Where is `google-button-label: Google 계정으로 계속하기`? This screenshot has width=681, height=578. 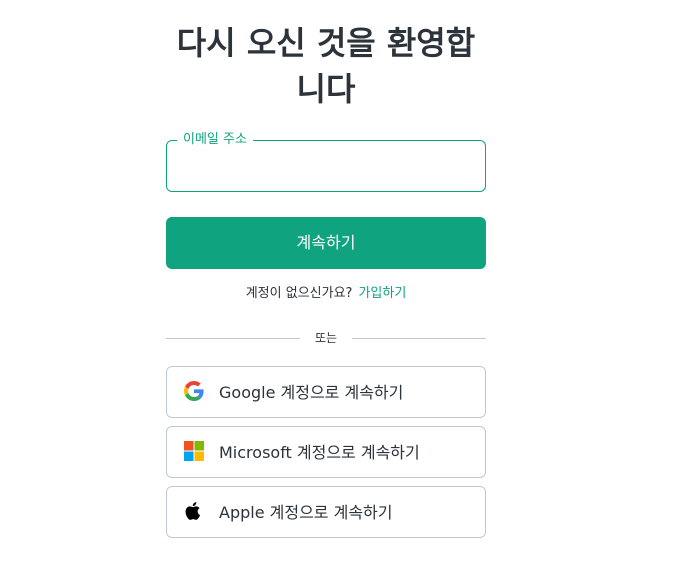
google-button-label: Google 계정으로 계속하기 is located at coordinates (311, 392).